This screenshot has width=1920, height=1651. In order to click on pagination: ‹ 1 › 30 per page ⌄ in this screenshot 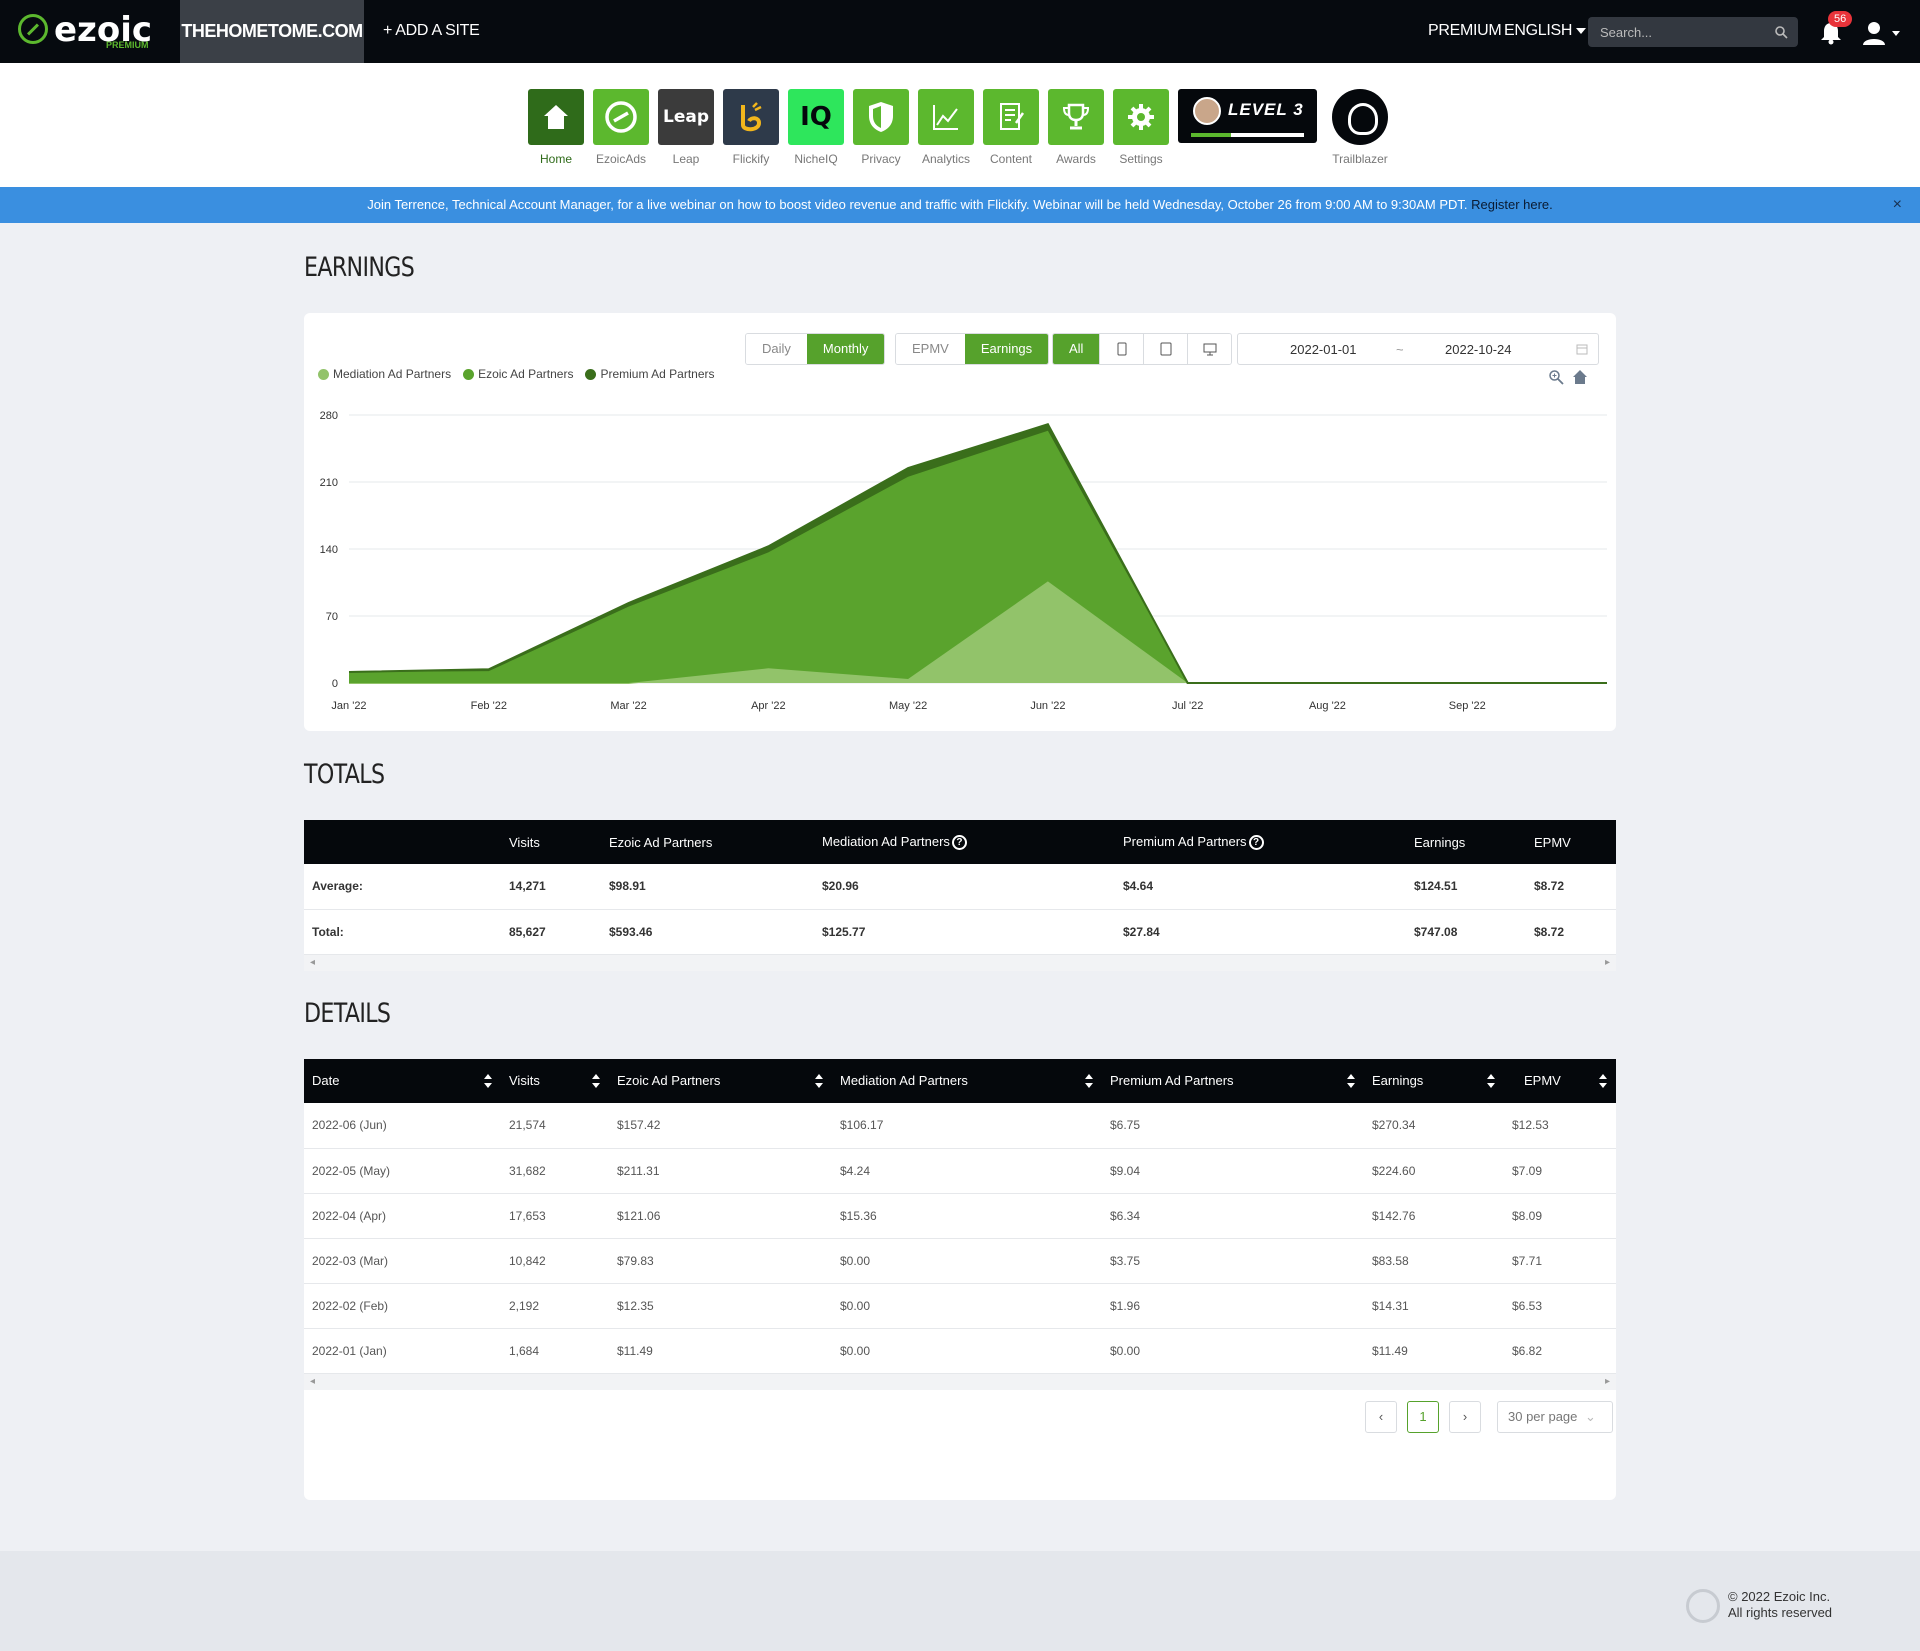, I will do `click(1489, 1417)`.